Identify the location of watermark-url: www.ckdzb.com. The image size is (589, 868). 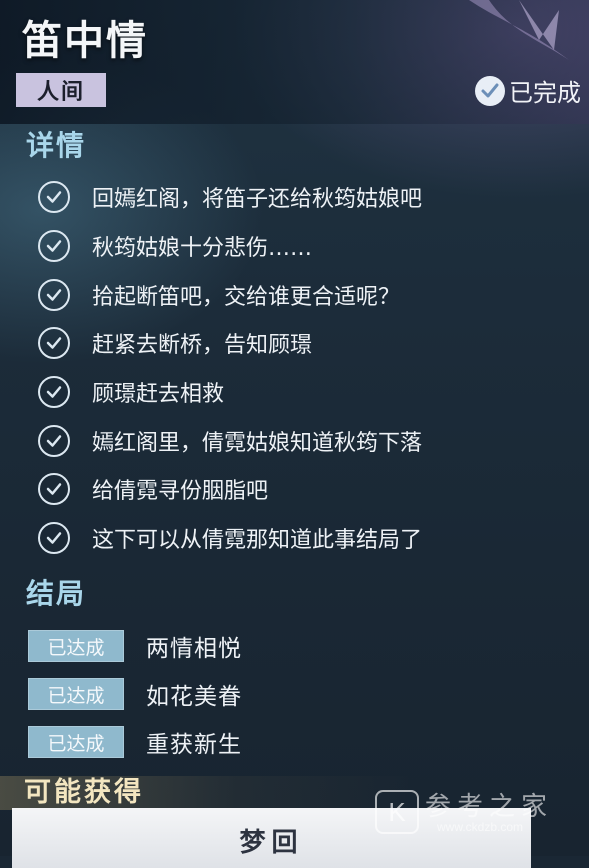
(480, 827).